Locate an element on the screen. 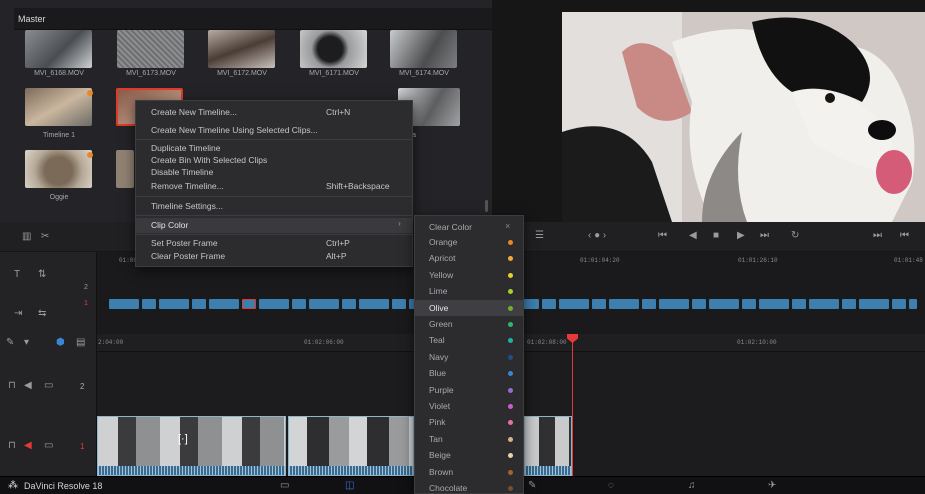 This screenshot has width=925, height=494. next-clip-icon: ⏭ is located at coordinates (764, 236).